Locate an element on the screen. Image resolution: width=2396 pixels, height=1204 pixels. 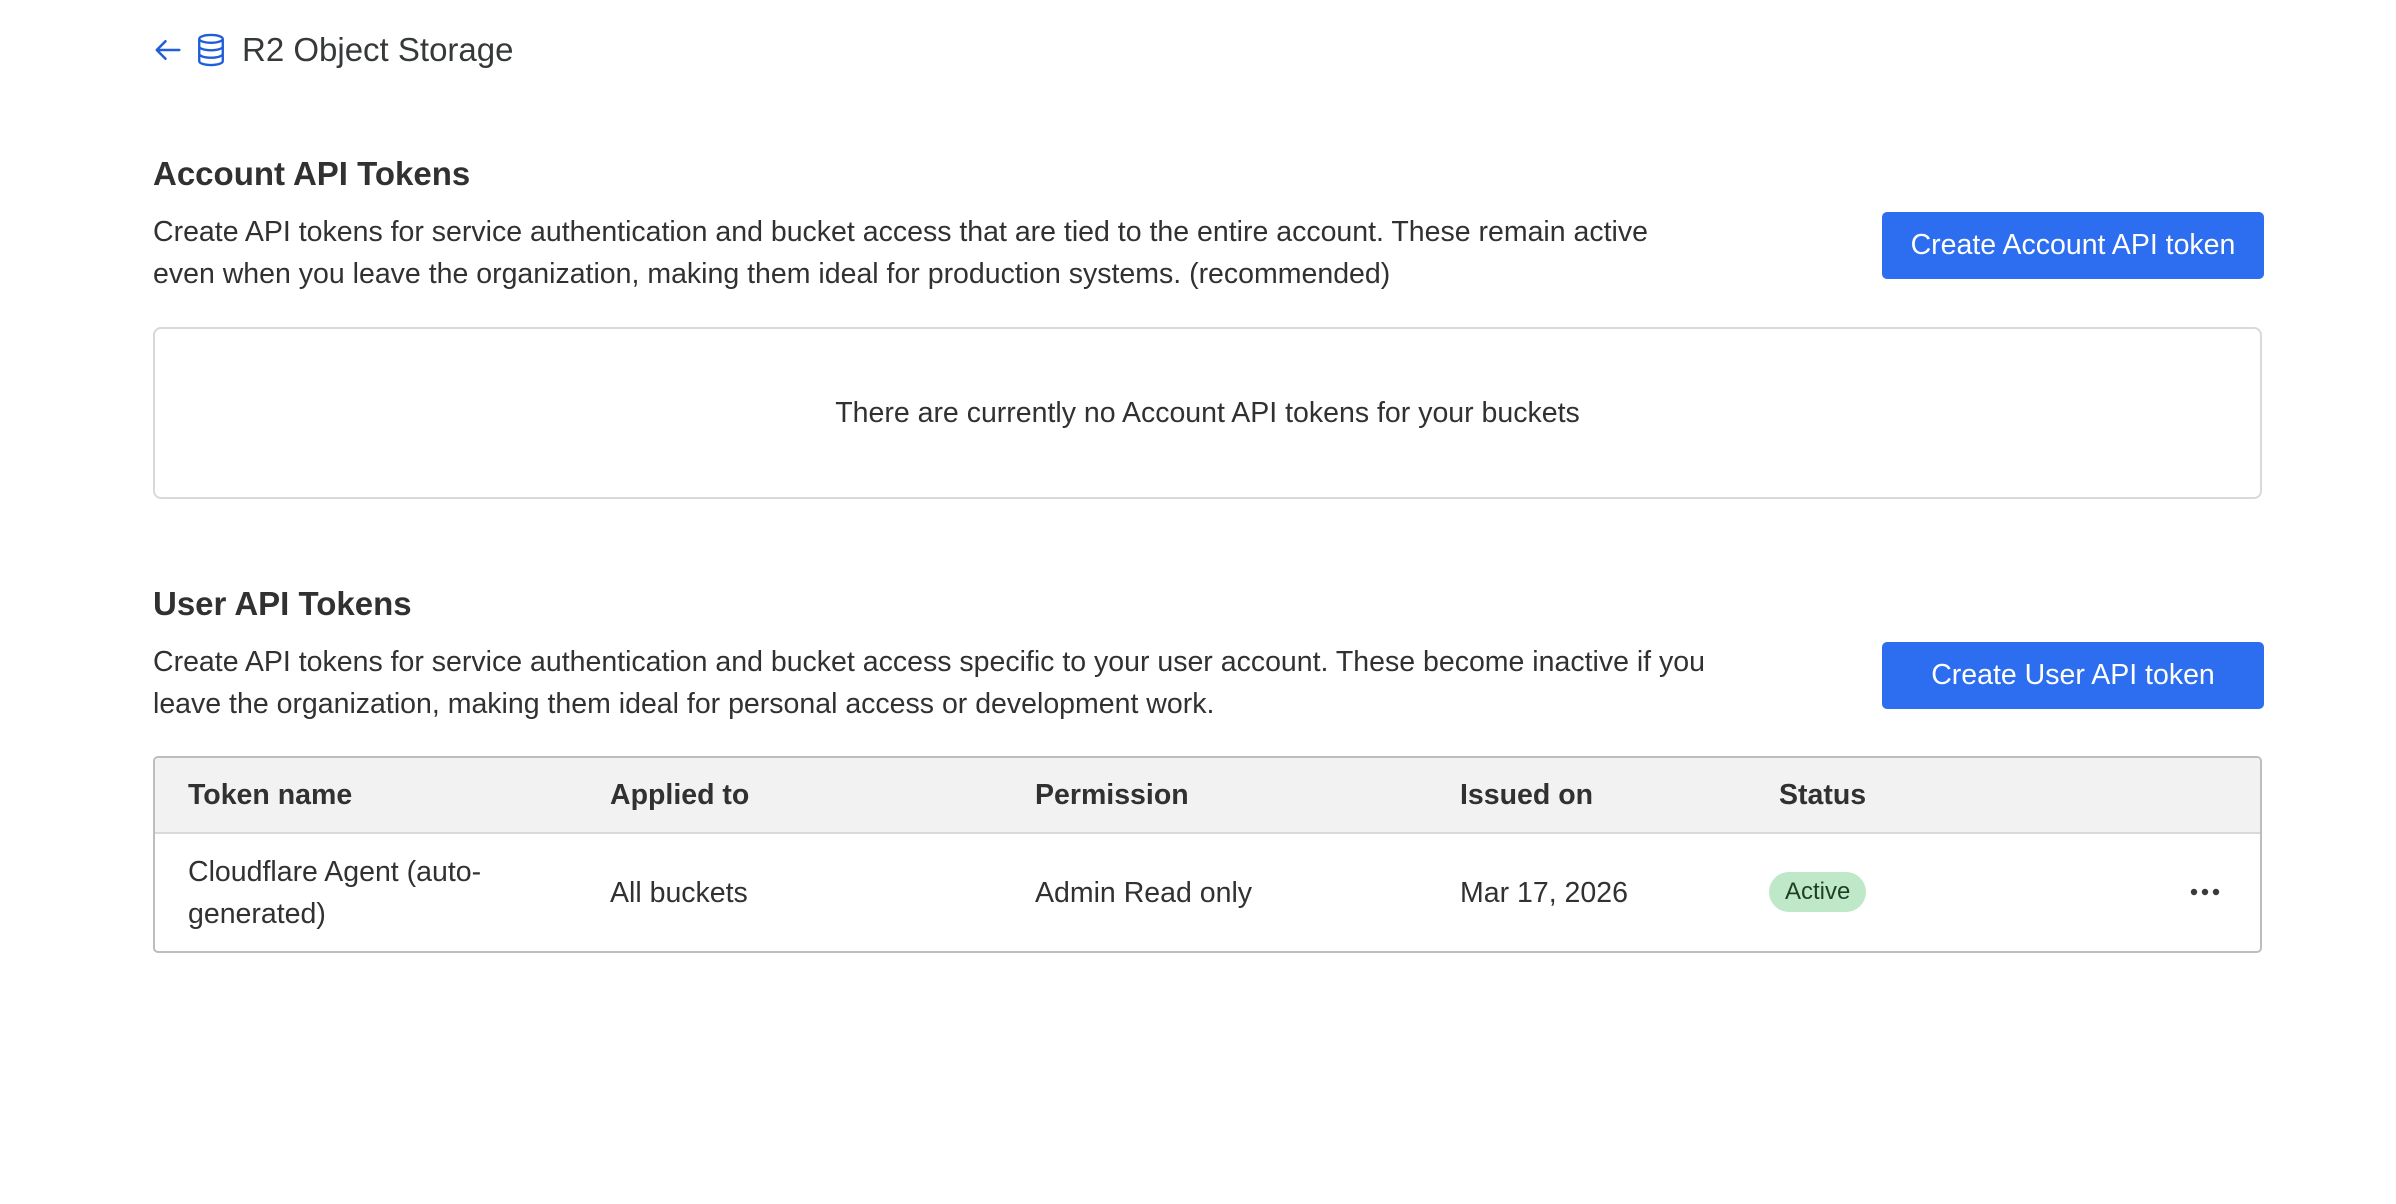
applied-to-cell: All buckets is located at coordinates (679, 893).